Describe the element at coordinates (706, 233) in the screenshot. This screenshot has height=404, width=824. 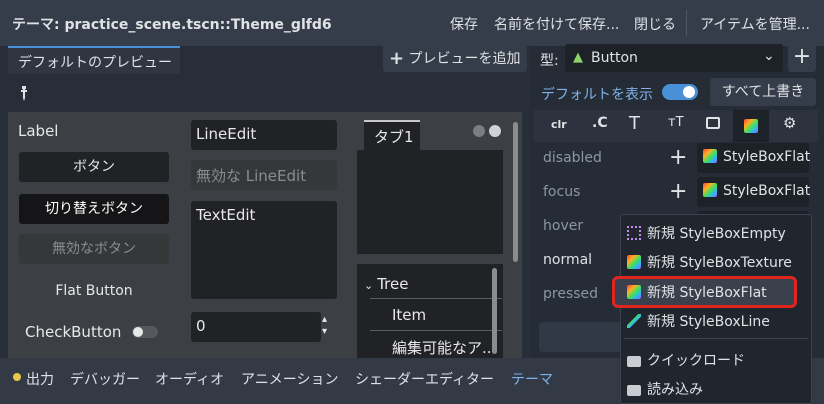
I see `menu-item-new-styleboxempty: 新規 StyleBoxEmpty` at that location.